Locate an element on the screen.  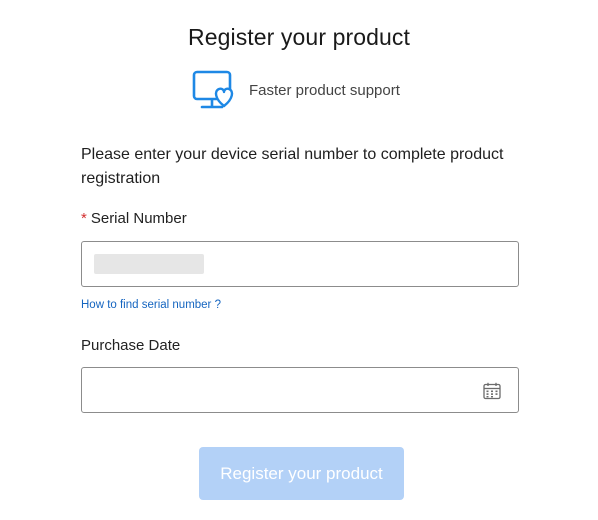
serial-number-label-text: Serial Number is located at coordinates (138, 218).